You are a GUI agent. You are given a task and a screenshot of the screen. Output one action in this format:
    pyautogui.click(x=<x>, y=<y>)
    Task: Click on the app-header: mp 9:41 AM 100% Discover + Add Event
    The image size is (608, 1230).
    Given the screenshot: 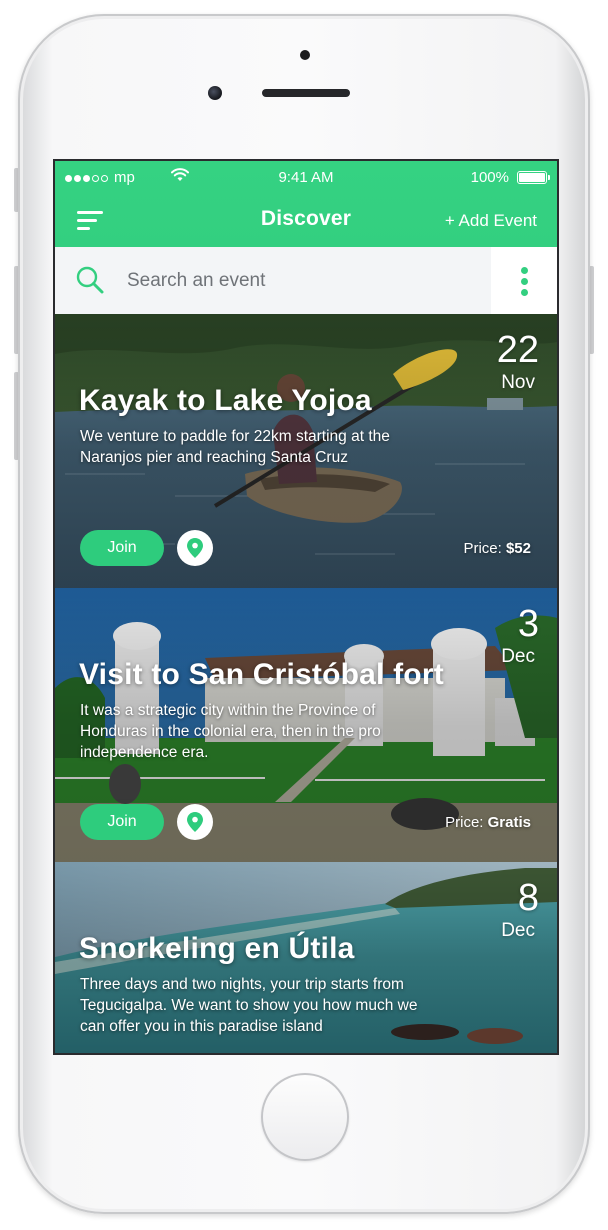 What is the action you would take?
    pyautogui.click(x=306, y=204)
    